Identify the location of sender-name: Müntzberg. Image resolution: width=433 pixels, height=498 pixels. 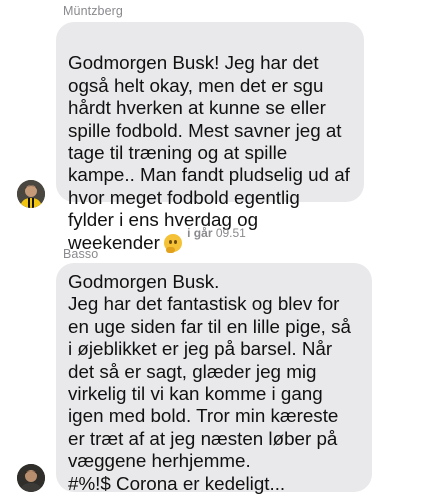
(93, 11).